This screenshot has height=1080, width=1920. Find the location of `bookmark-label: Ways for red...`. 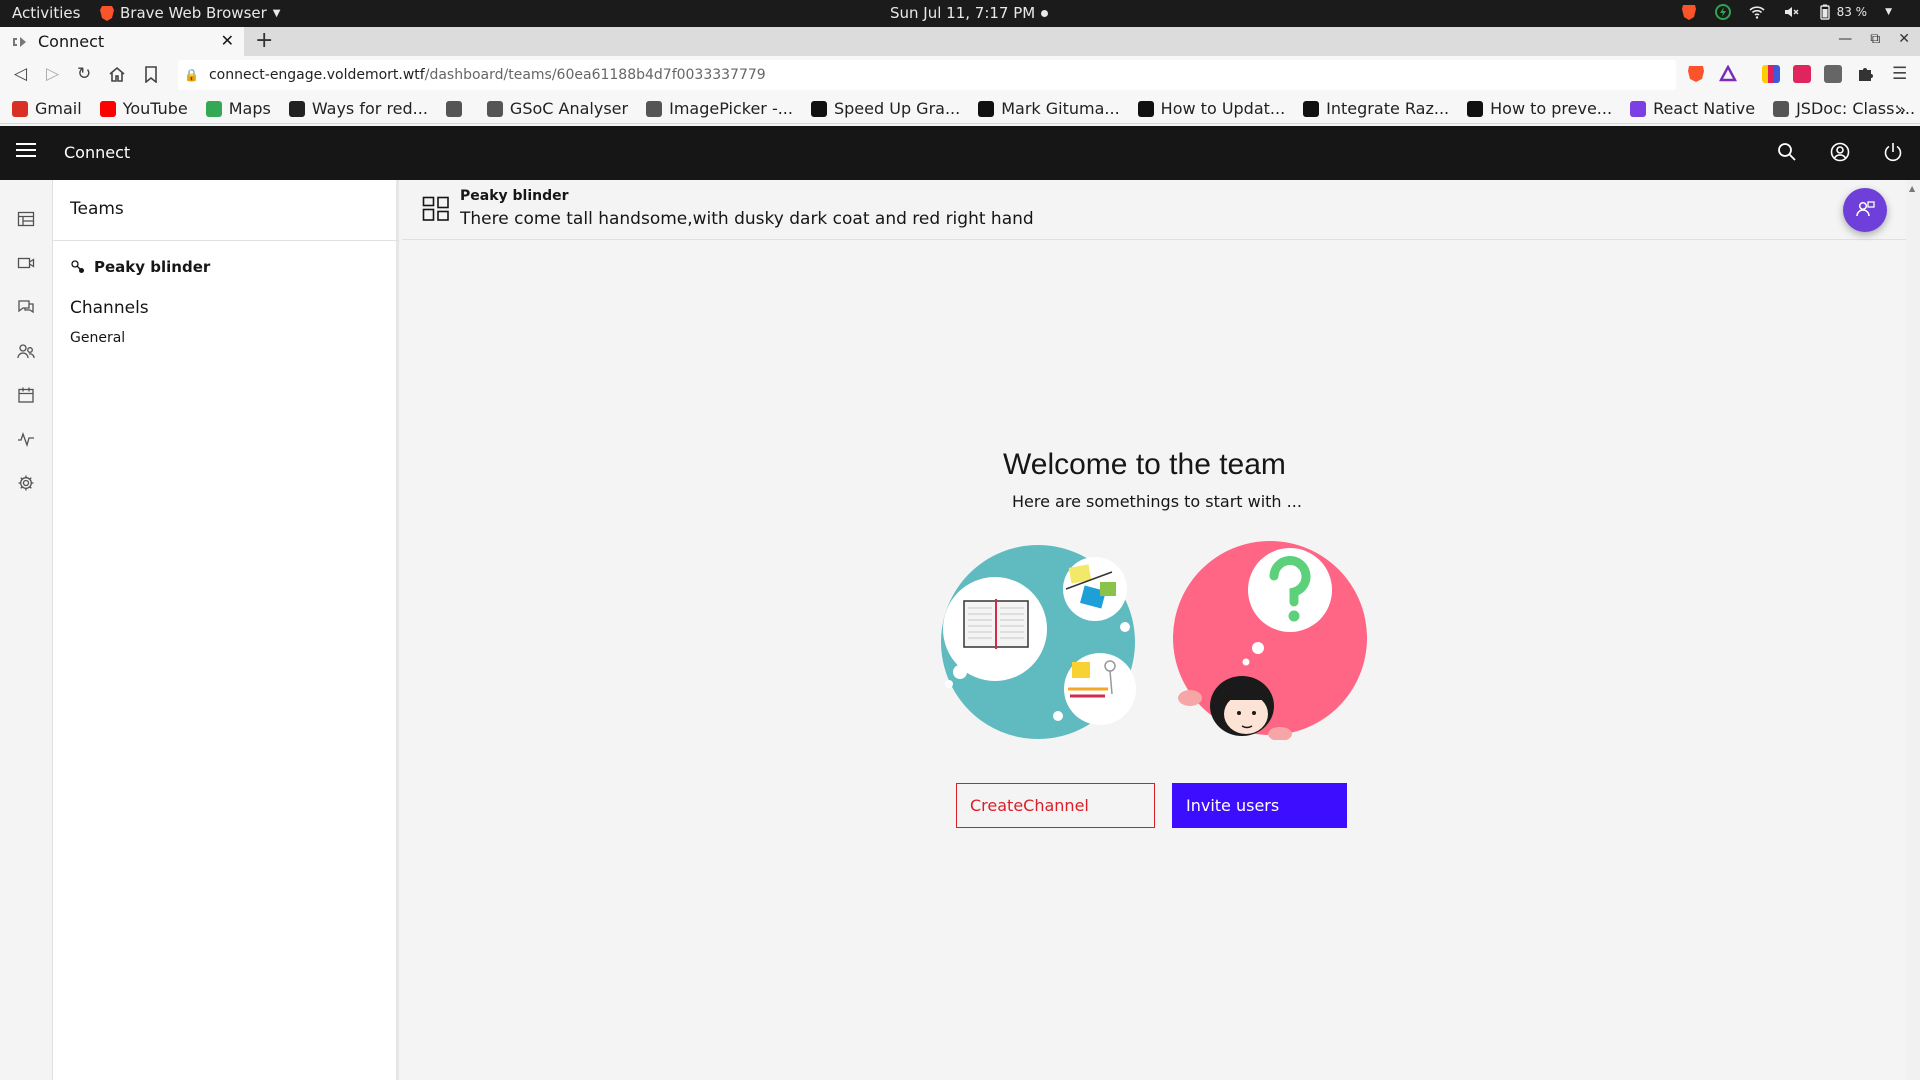

bookmark-label: Ways for red... is located at coordinates (369, 108).